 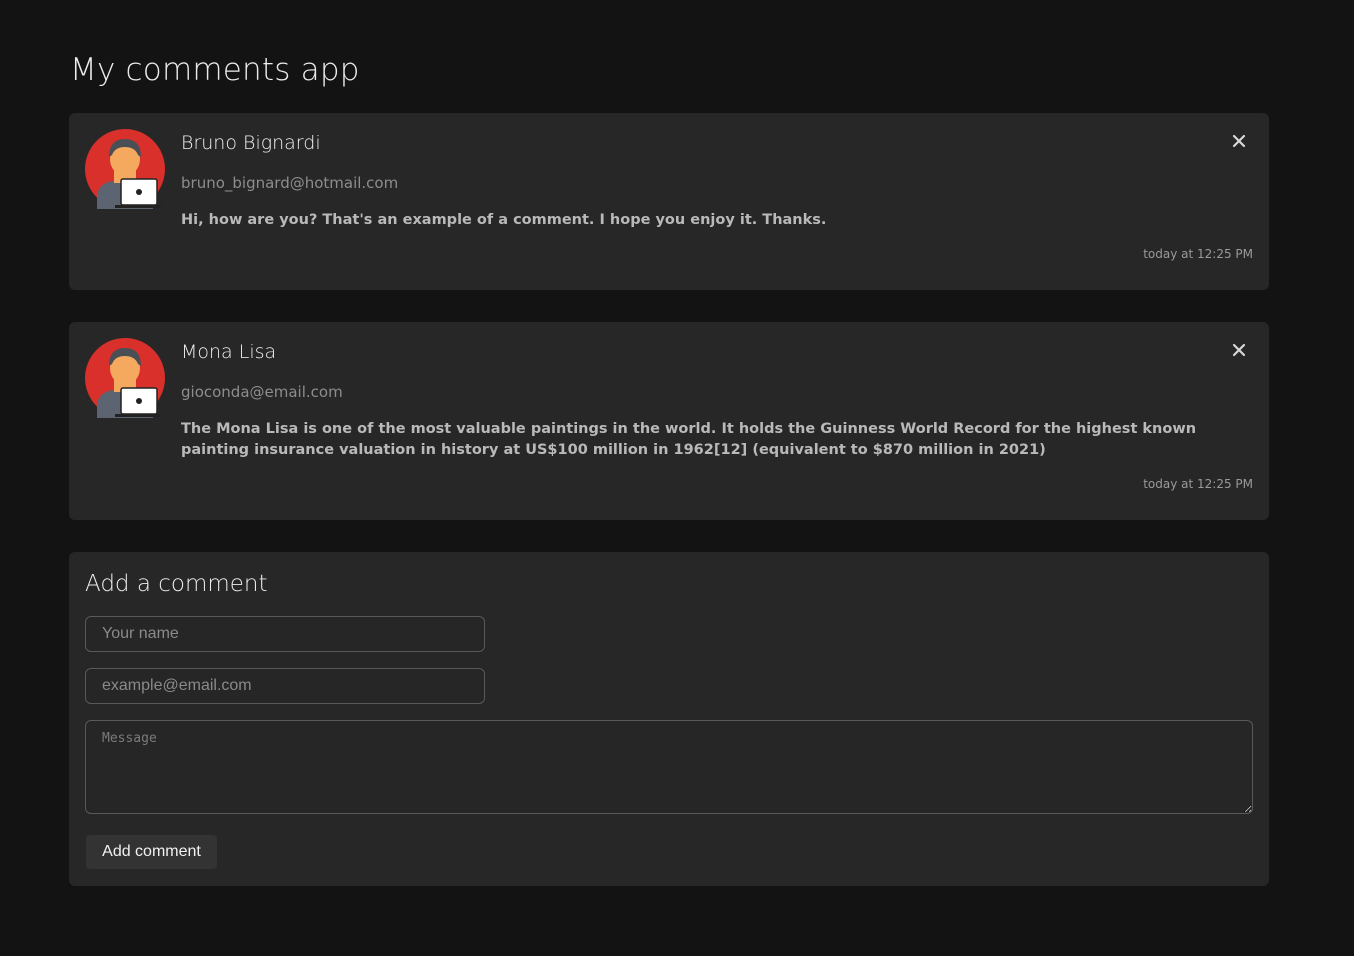 I want to click on comment-email: gioconda@email.com, so click(x=262, y=392).